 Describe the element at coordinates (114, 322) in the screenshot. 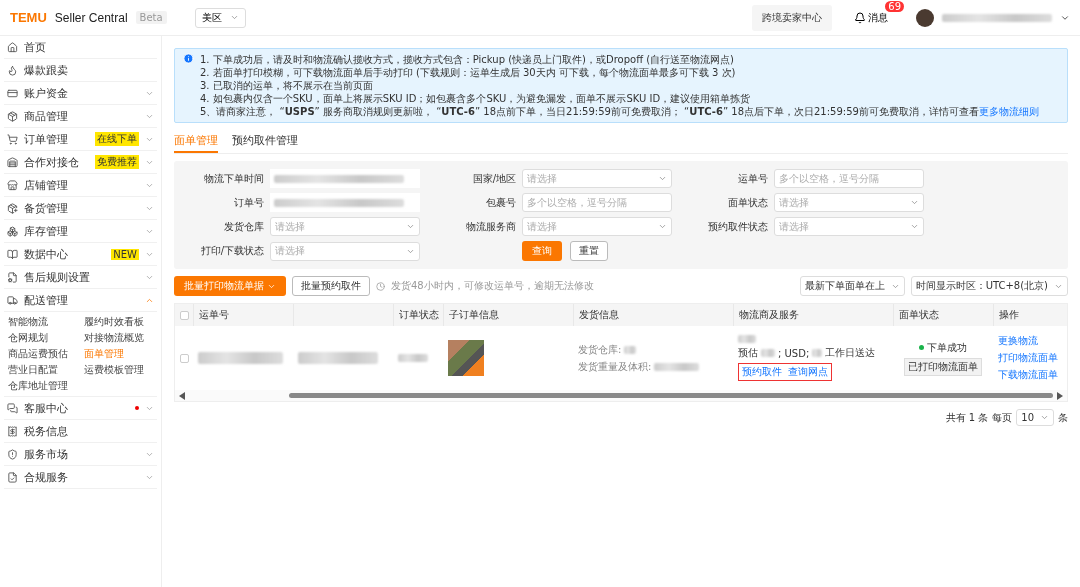

I see `submenu-item: 履约时效看板` at that location.